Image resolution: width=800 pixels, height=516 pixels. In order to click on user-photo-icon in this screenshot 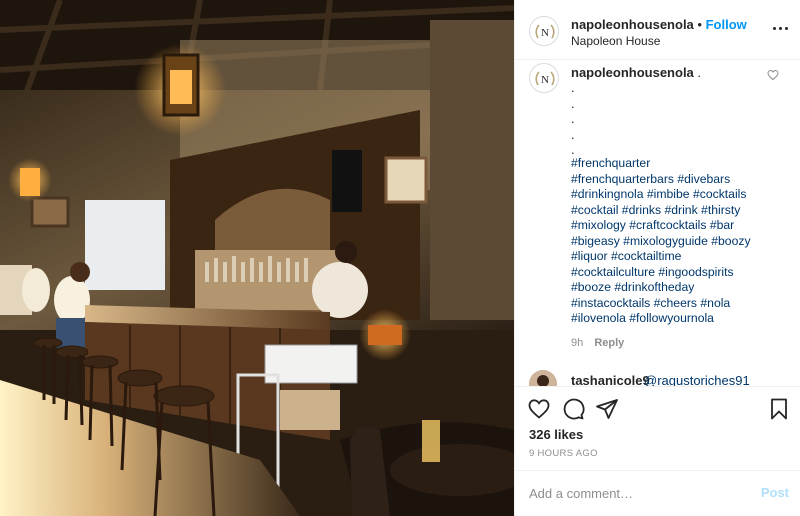, I will do `click(543, 378)`.